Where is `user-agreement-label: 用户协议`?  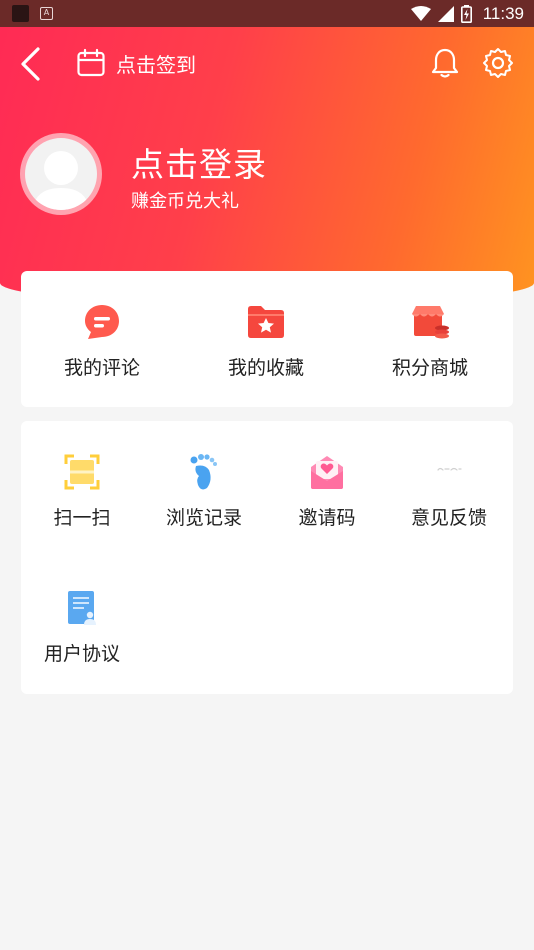 user-agreement-label: 用户协议 is located at coordinates (81, 654).